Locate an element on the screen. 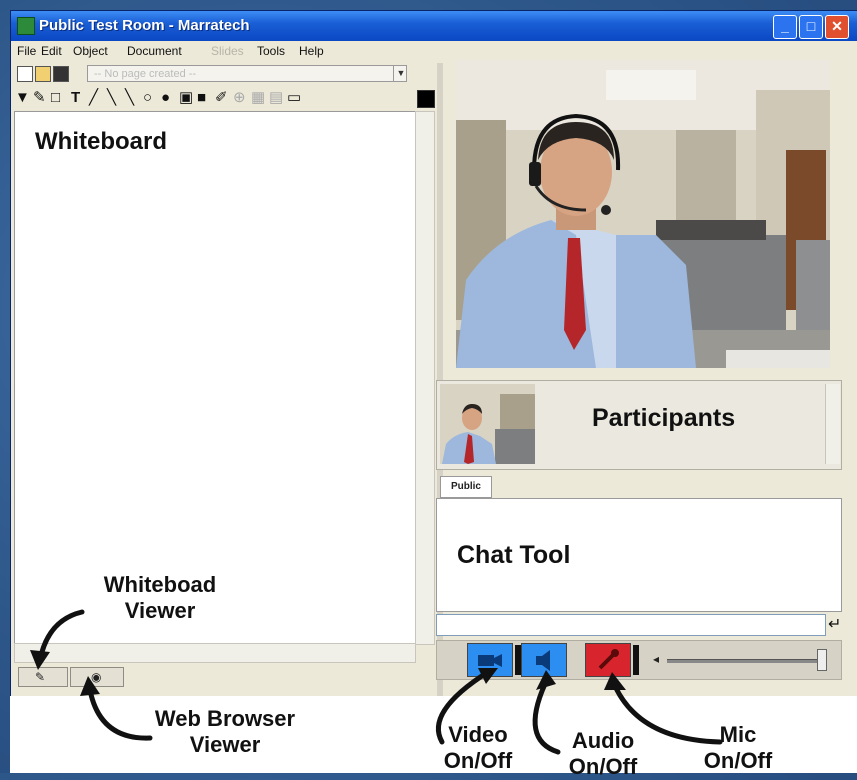 The image size is (857, 780). menu-help: Help is located at coordinates (311, 51).